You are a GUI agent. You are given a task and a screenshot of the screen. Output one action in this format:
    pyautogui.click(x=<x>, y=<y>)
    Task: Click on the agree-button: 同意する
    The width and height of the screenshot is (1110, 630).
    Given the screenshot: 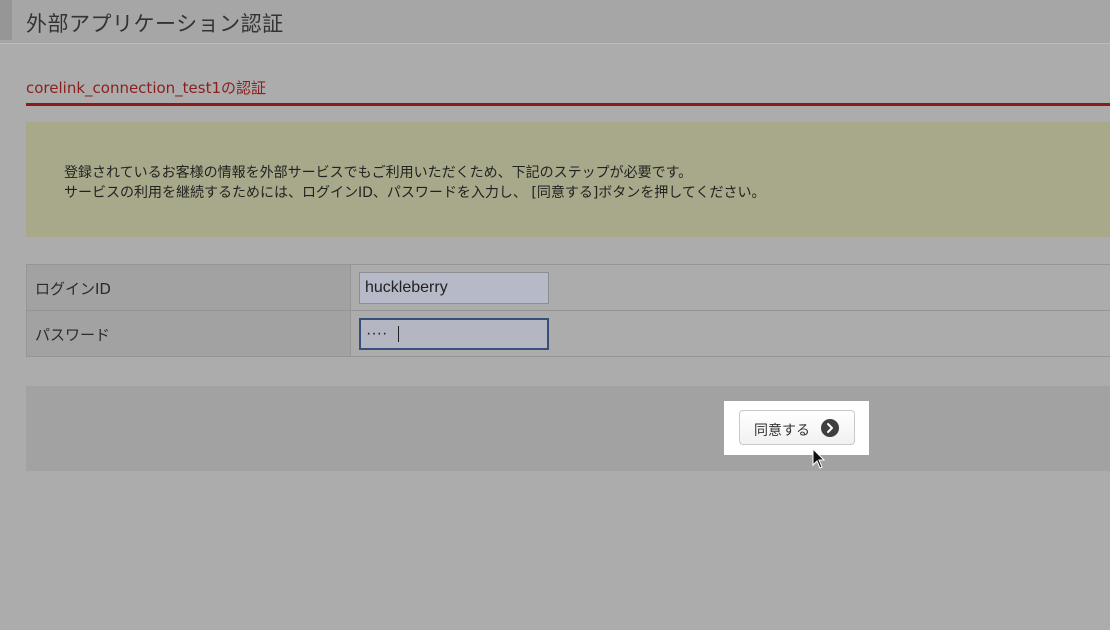 What is the action you would take?
    pyautogui.click(x=797, y=427)
    